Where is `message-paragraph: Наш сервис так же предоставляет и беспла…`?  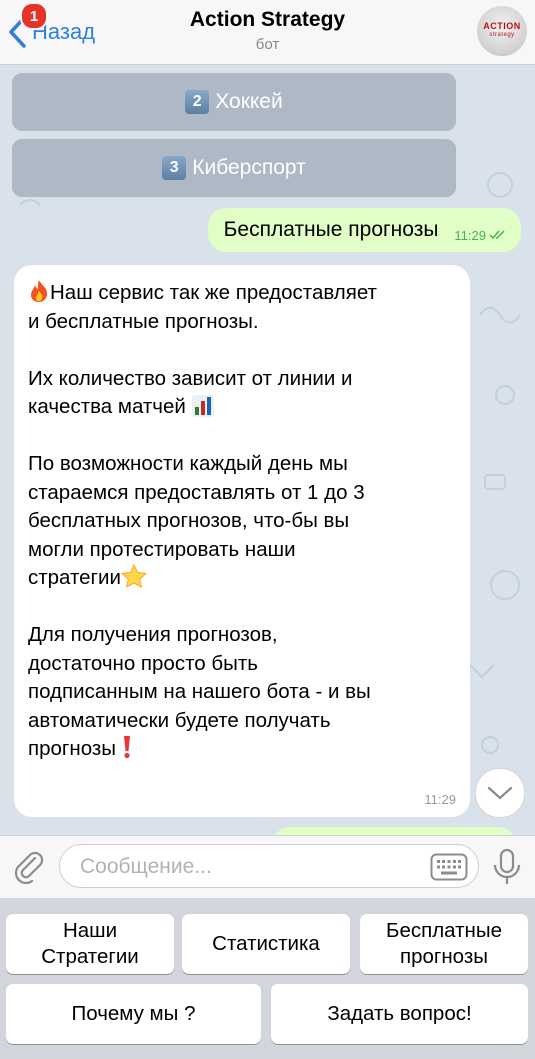 message-paragraph: Наш сервис так же предоставляет и беспла… is located at coordinates (202, 306).